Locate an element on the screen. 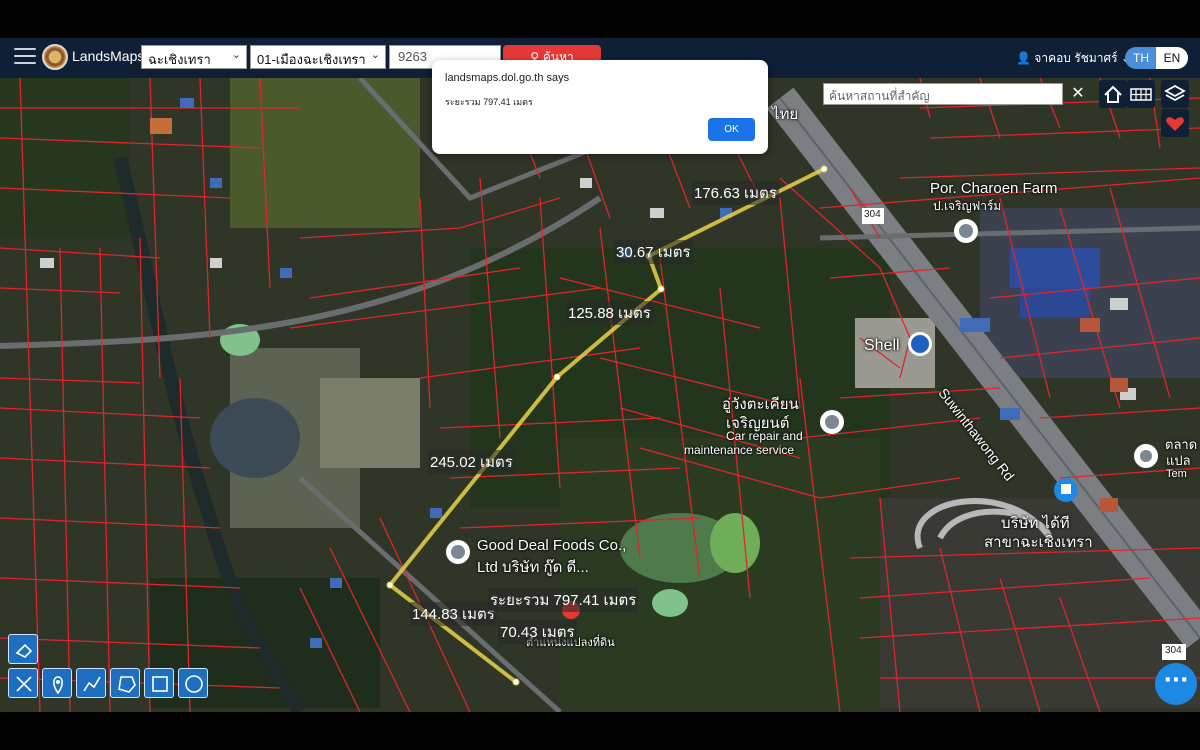 Image resolution: width=1200 pixels, height=750 pixels. place-label-repair-en1: Car repair and is located at coordinates (764, 436).